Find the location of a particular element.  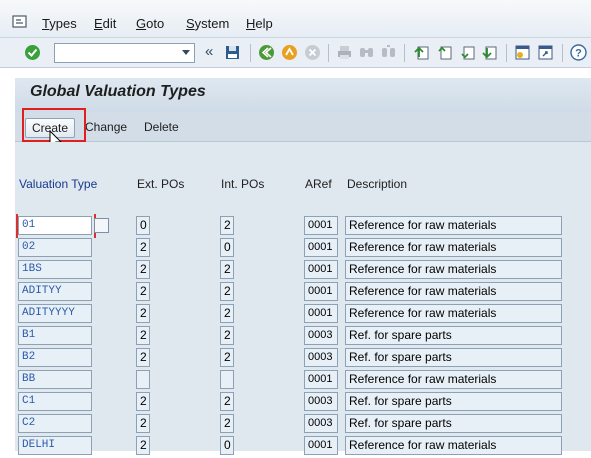

menu-window-icon is located at coordinates (20, 22).